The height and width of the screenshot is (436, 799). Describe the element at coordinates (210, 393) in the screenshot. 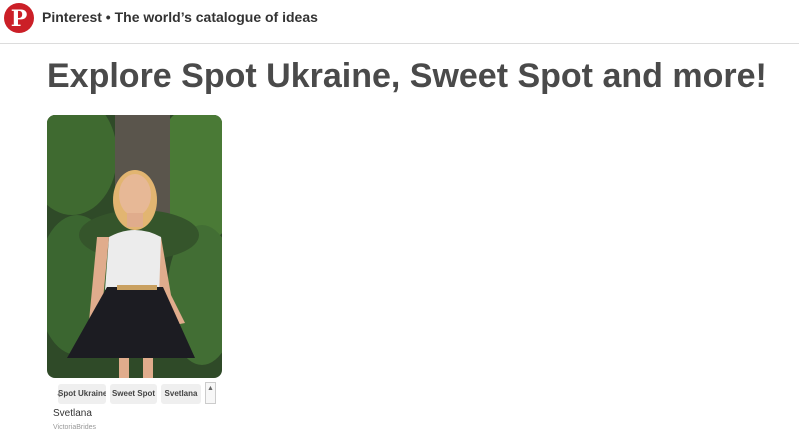

I see `chevron-up-icon: ▲` at that location.